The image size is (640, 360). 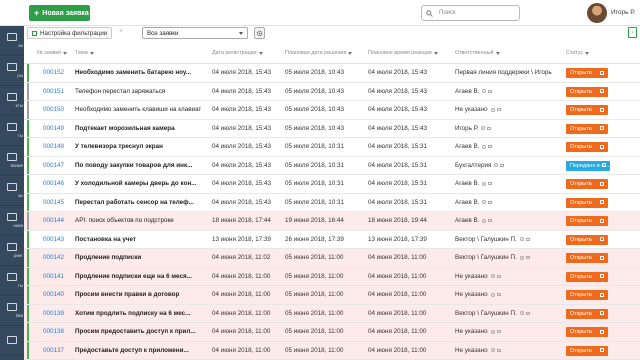 What do you see at coordinates (58, 313) in the screenshot?
I see `ticket-number: 000139` at bounding box center [58, 313].